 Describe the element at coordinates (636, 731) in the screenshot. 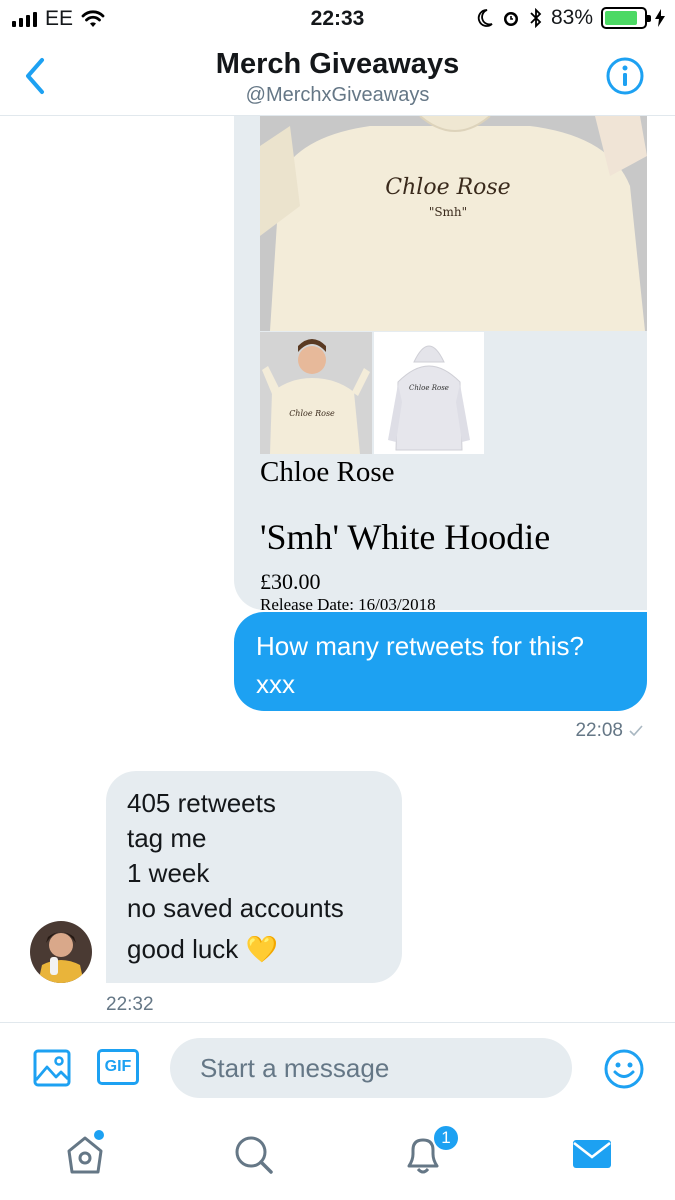

I see `check-icon` at that location.